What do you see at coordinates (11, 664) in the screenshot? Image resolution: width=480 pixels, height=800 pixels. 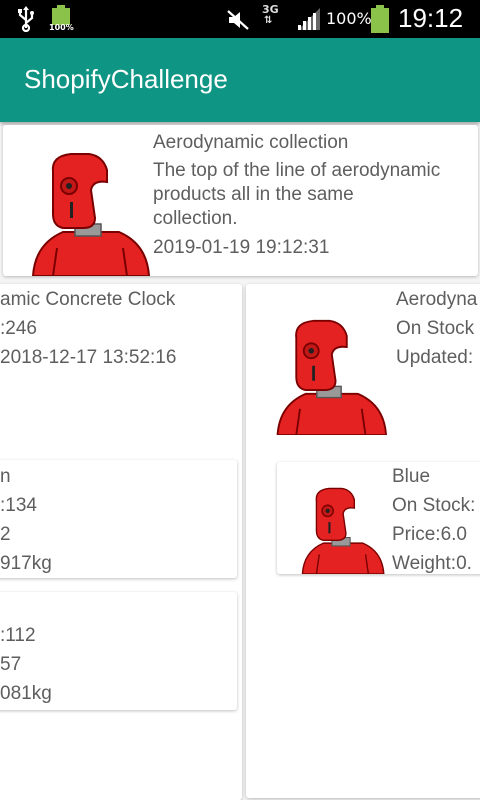 I see `variant-price: 57` at bounding box center [11, 664].